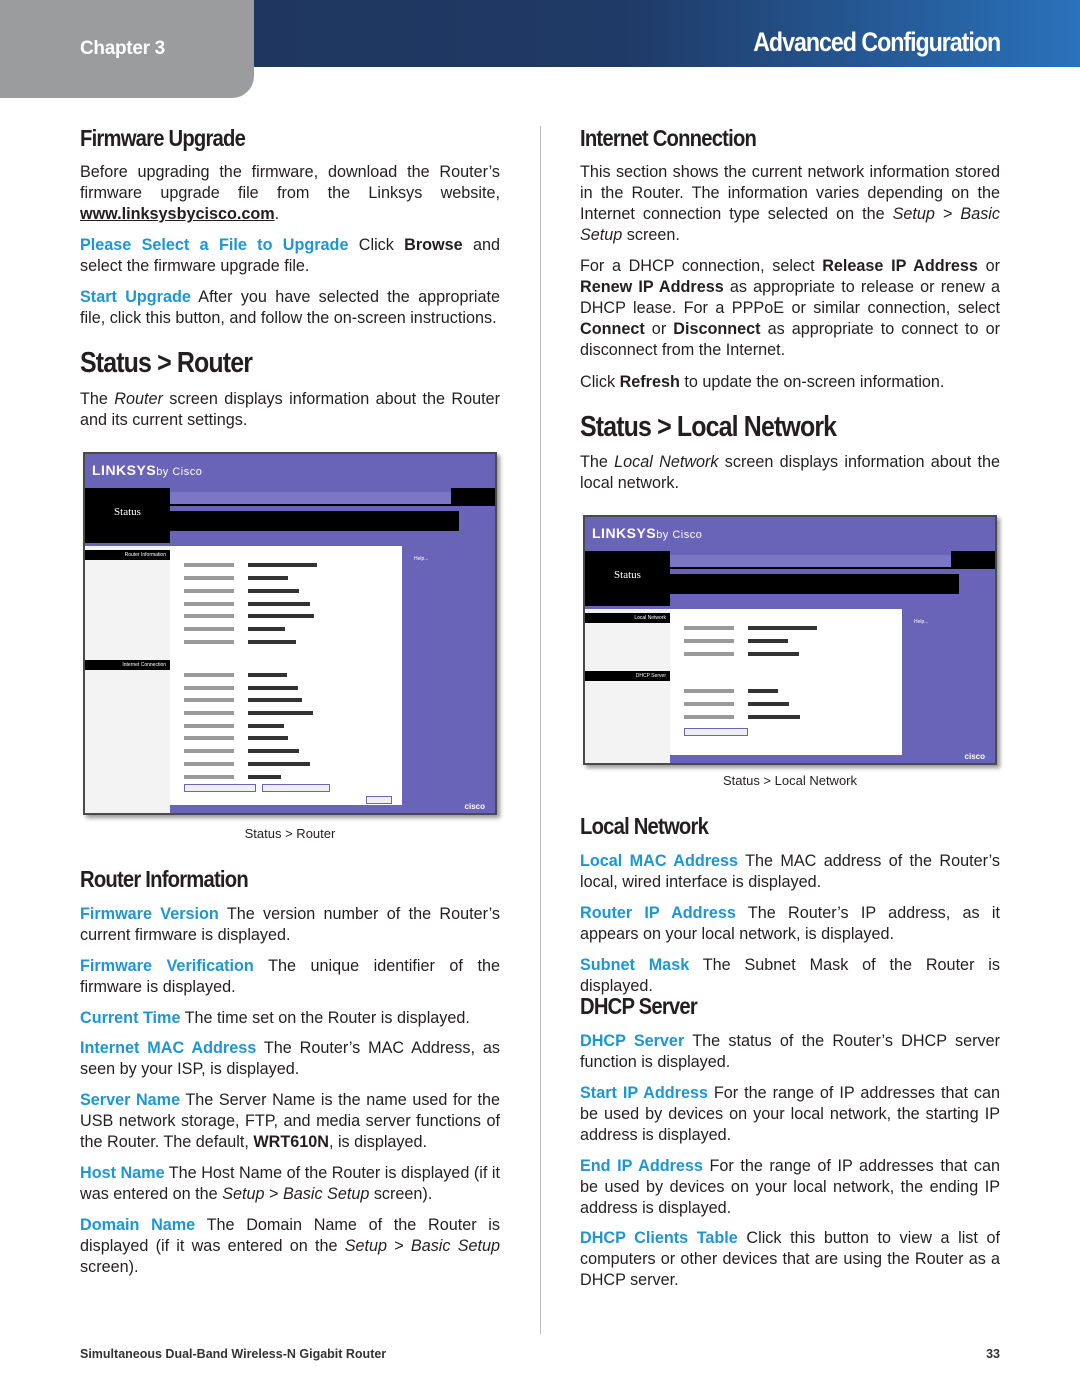 This screenshot has height=1397, width=1080. What do you see at coordinates (644, 826) in the screenshot?
I see `heading-local-network: Local Network` at bounding box center [644, 826].